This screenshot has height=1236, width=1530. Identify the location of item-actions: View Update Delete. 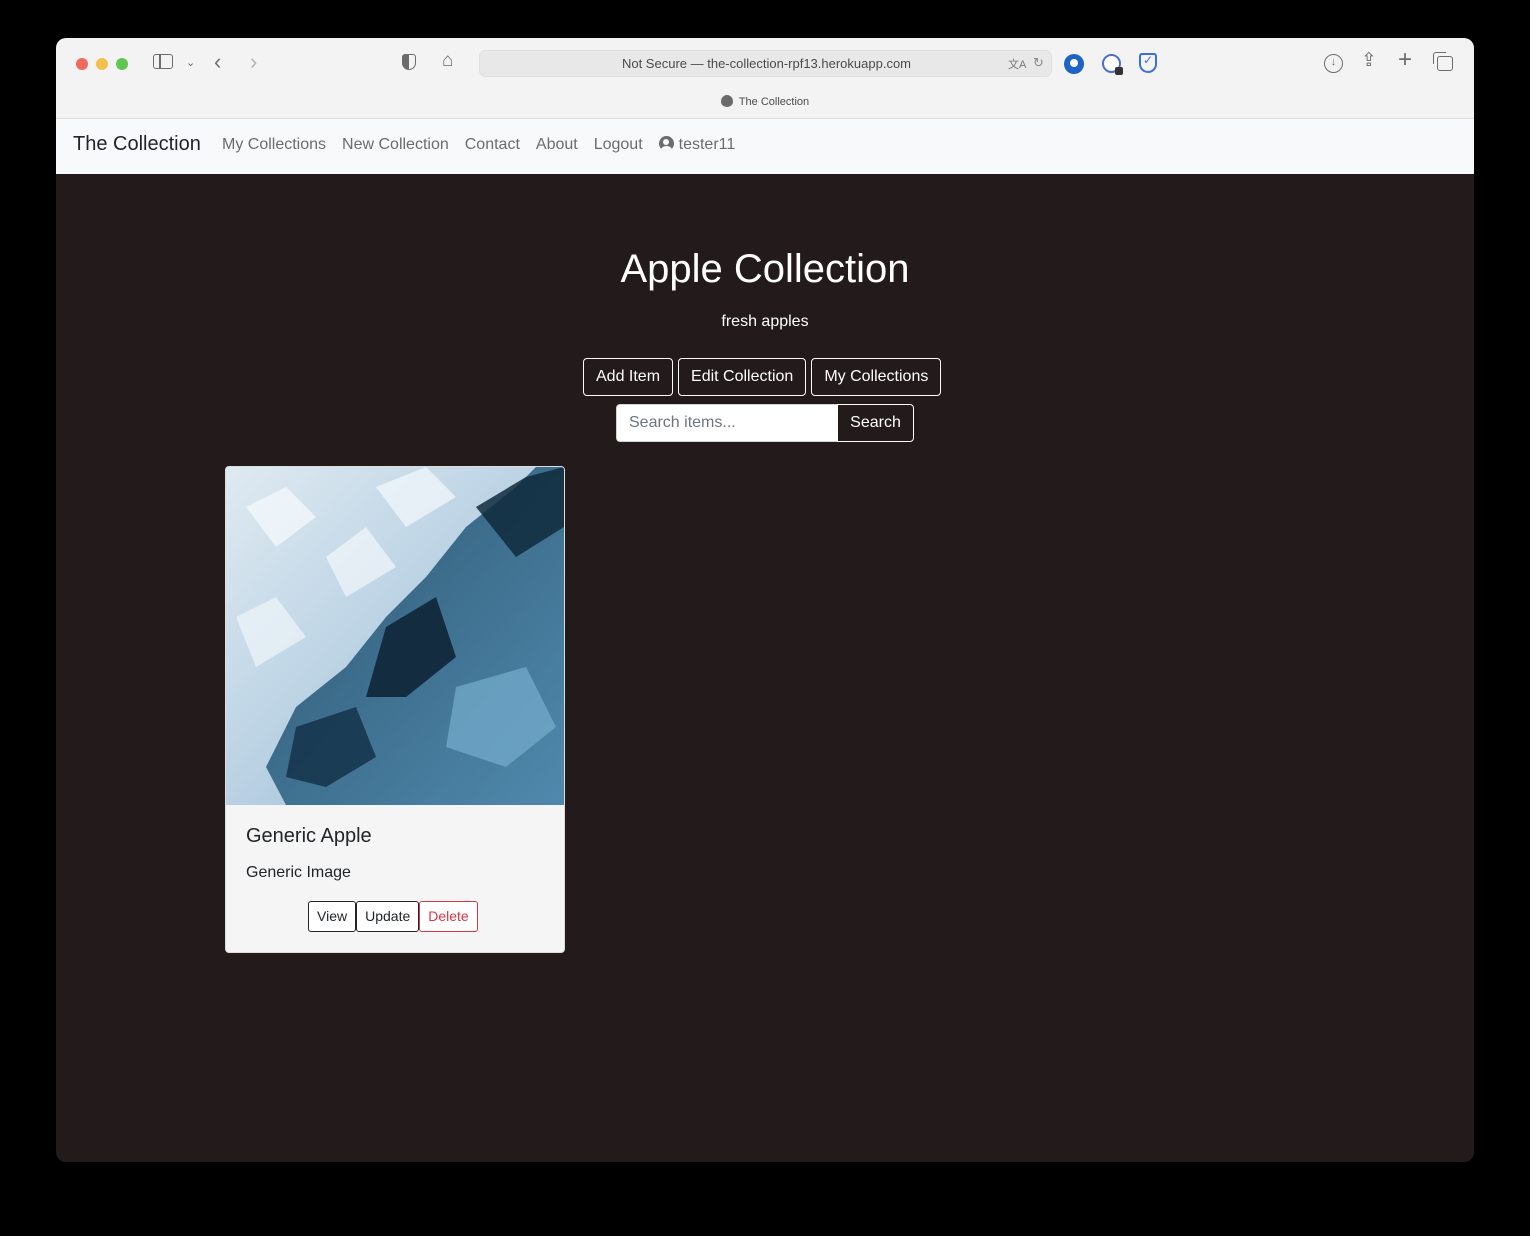
(393, 916).